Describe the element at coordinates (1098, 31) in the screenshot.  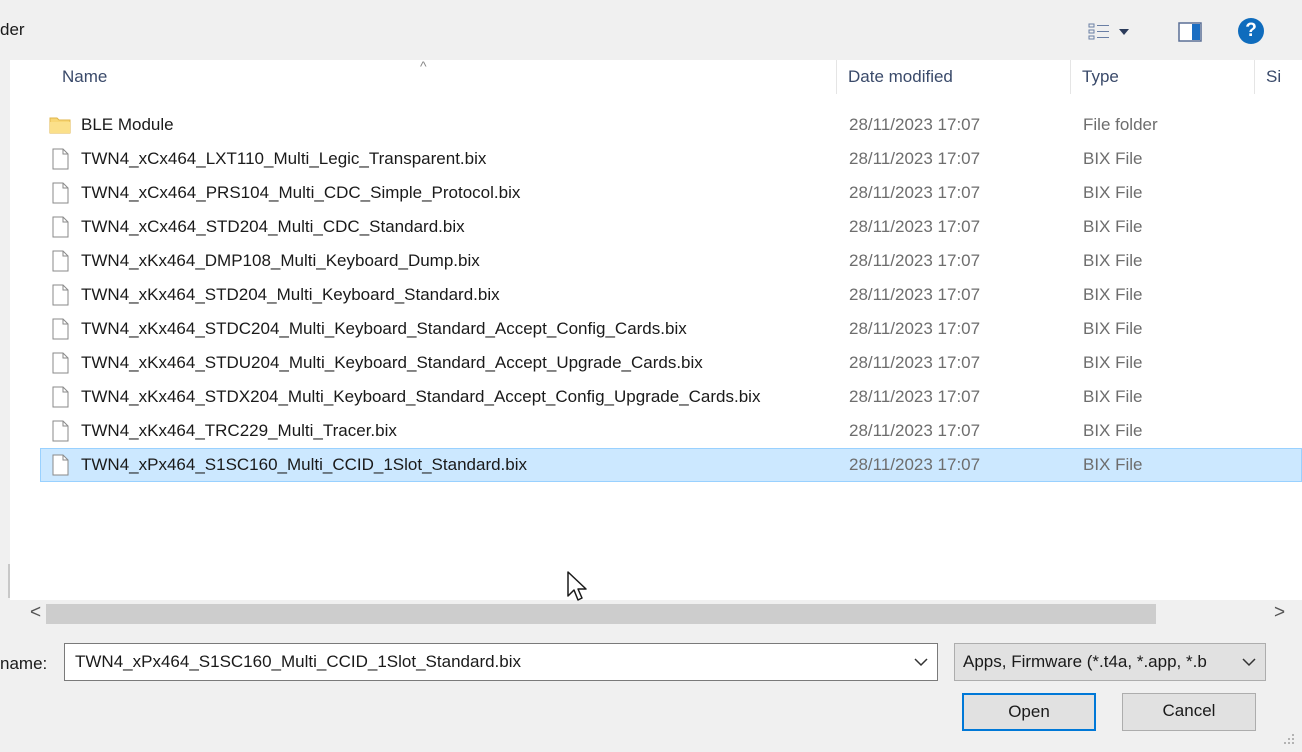
I see `details-view-icon` at that location.